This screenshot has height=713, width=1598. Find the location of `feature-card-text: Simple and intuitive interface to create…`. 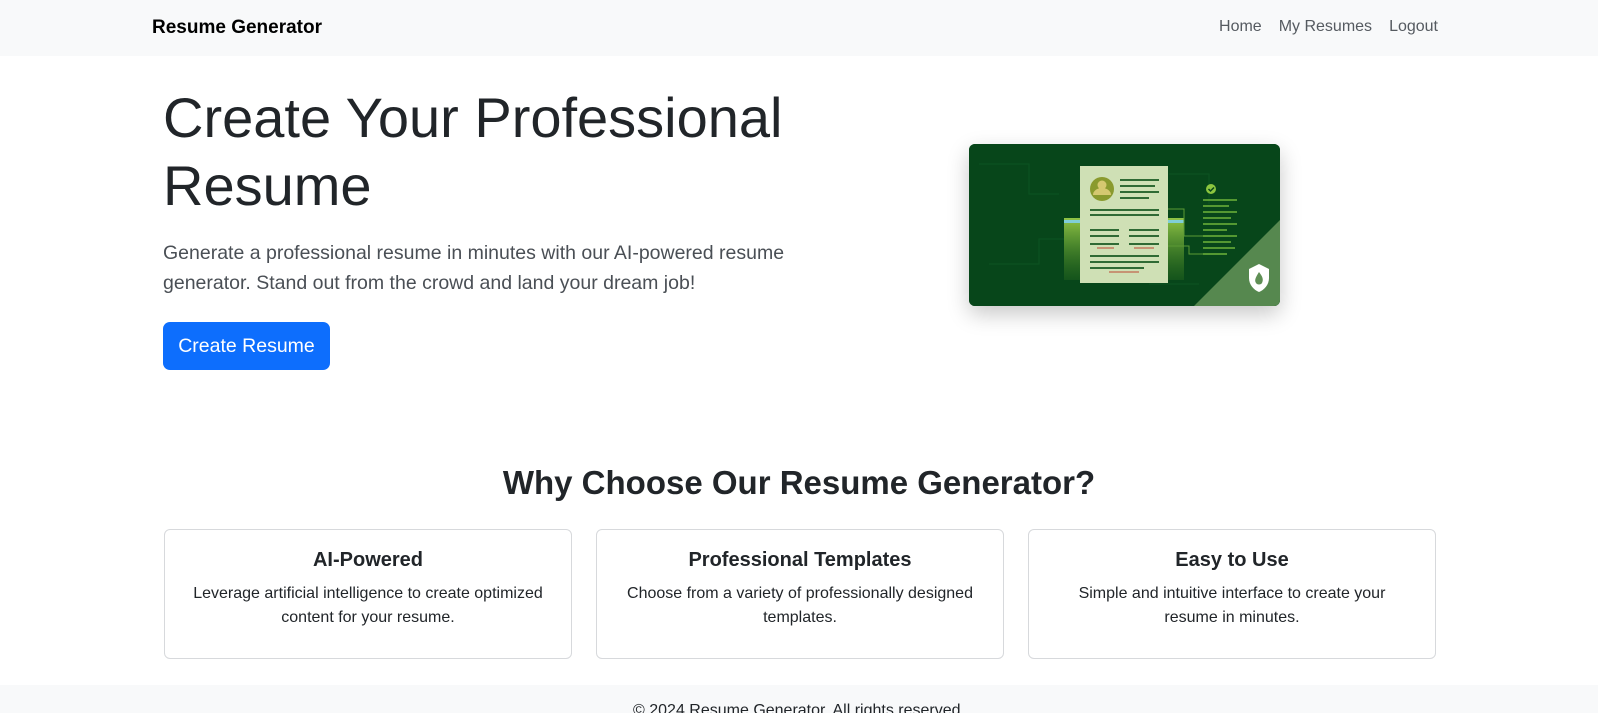

feature-card-text: Simple and intuitive interface to create… is located at coordinates (1232, 605).